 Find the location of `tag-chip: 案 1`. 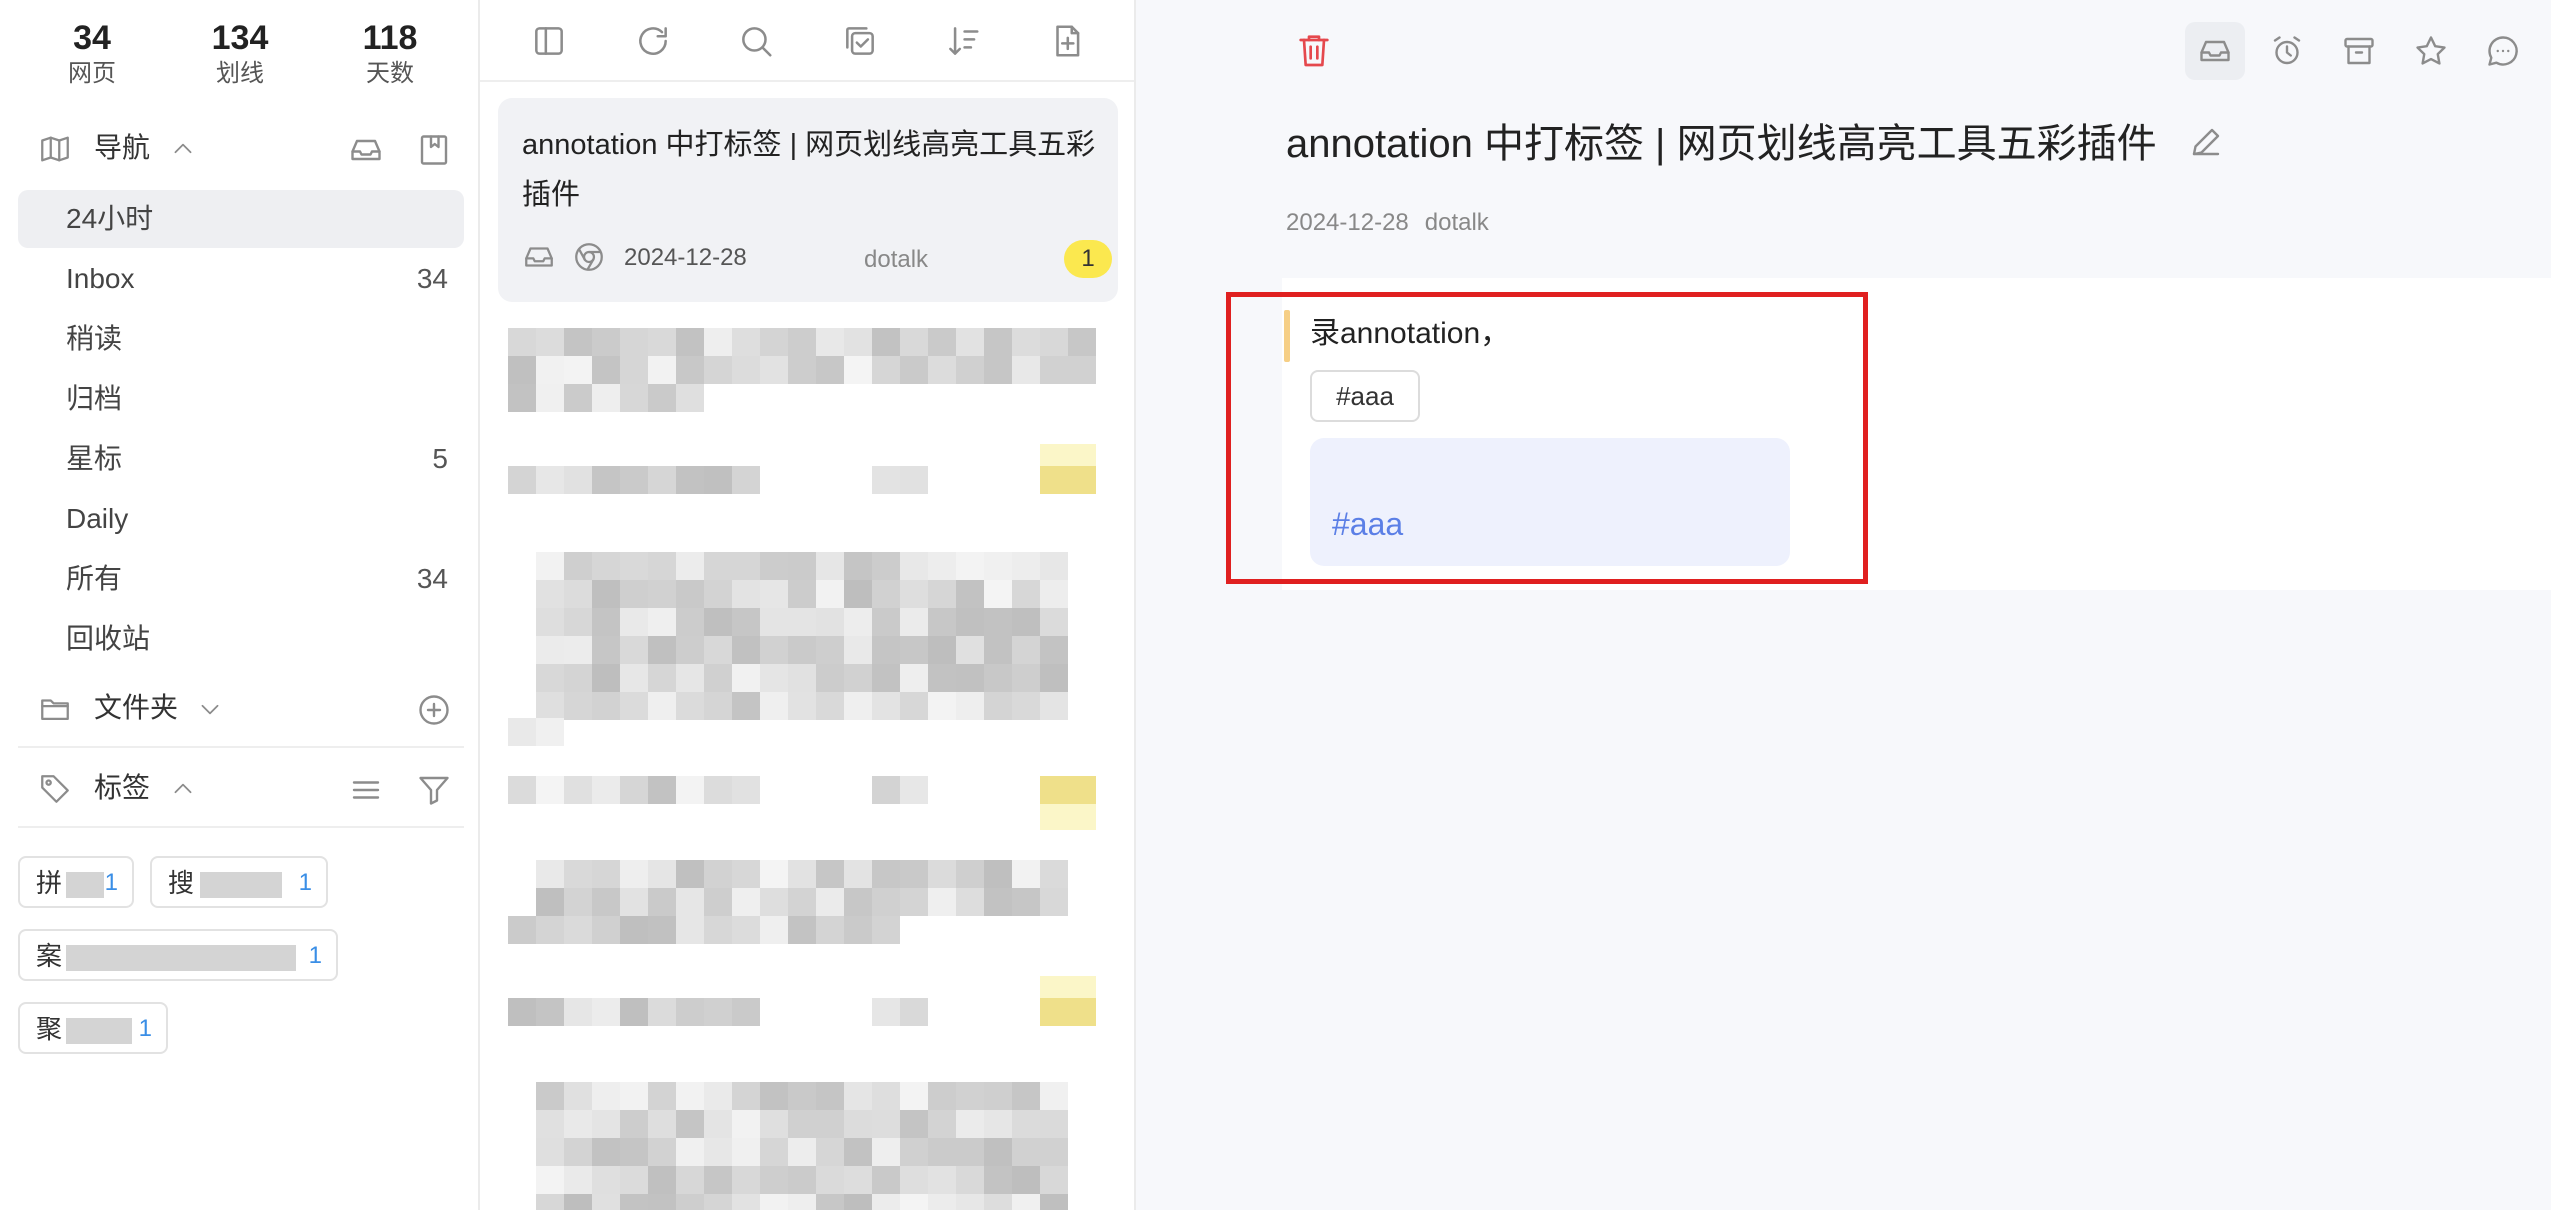

tag-chip: 案 1 is located at coordinates (178, 955).